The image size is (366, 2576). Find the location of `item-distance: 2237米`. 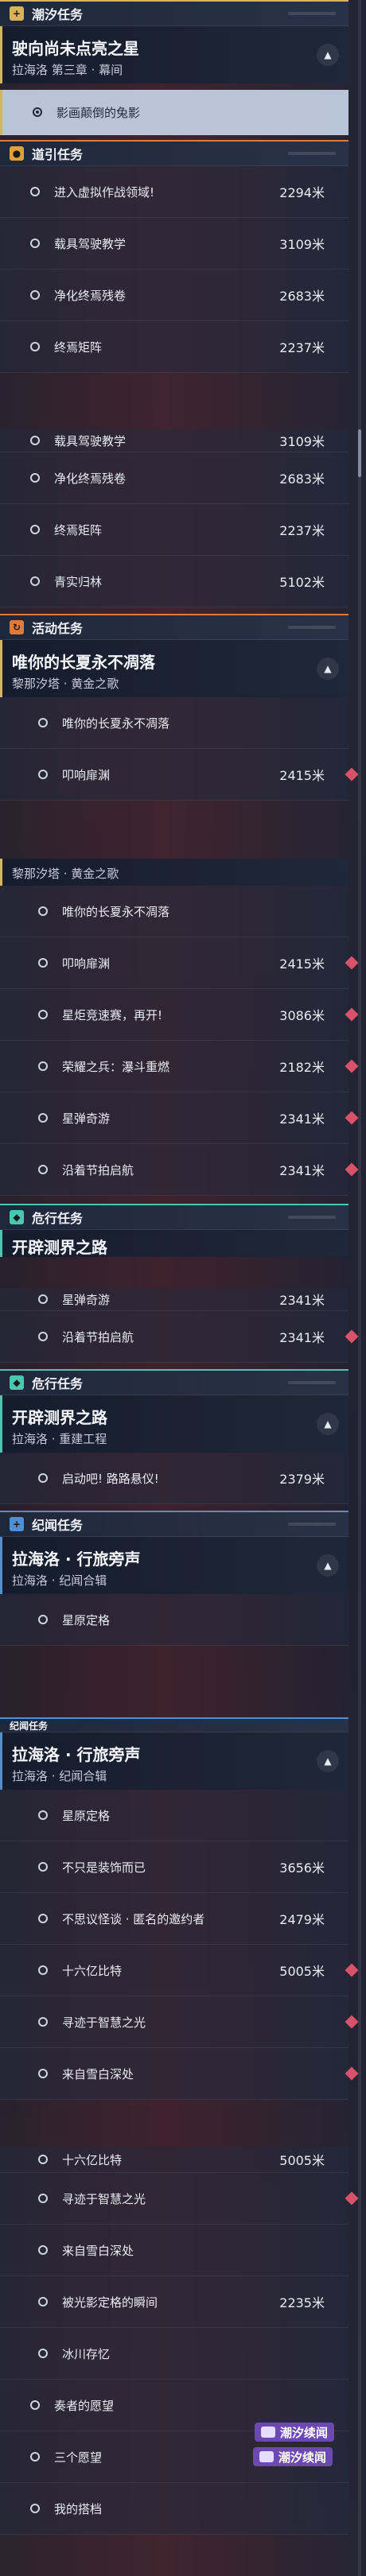

item-distance: 2237米 is located at coordinates (302, 530).